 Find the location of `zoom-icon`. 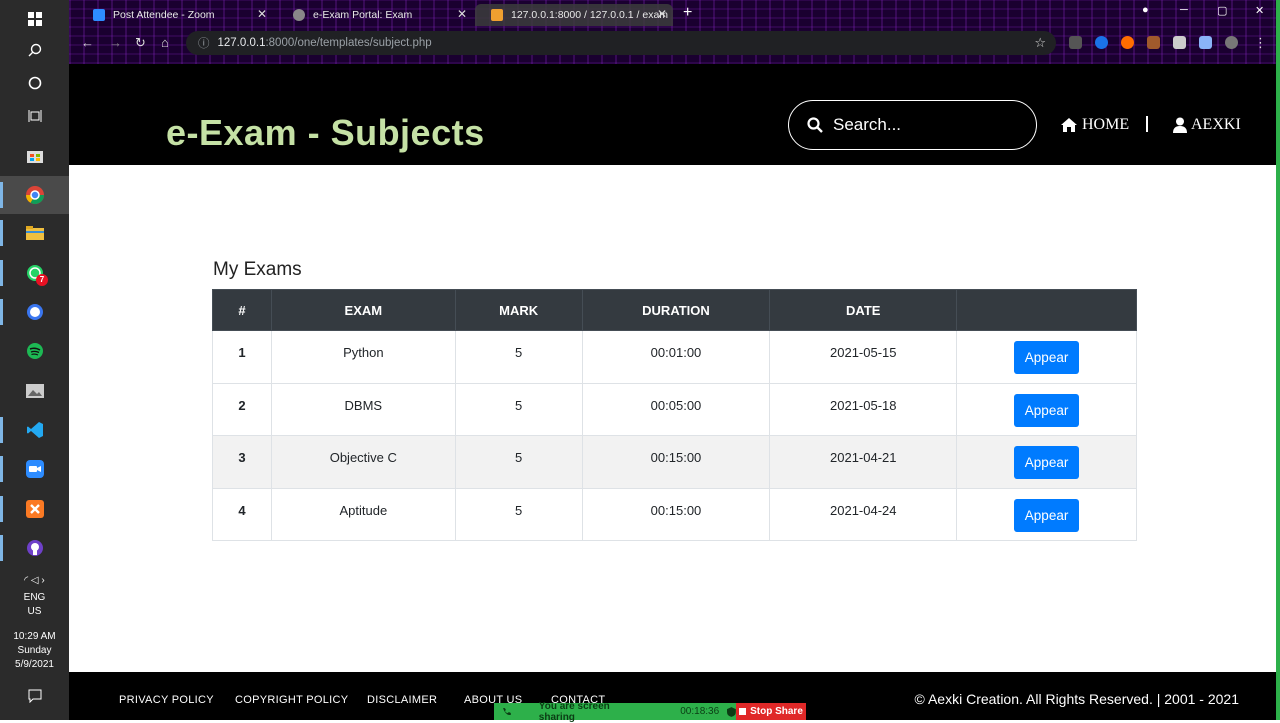

zoom-icon is located at coordinates (34, 469).